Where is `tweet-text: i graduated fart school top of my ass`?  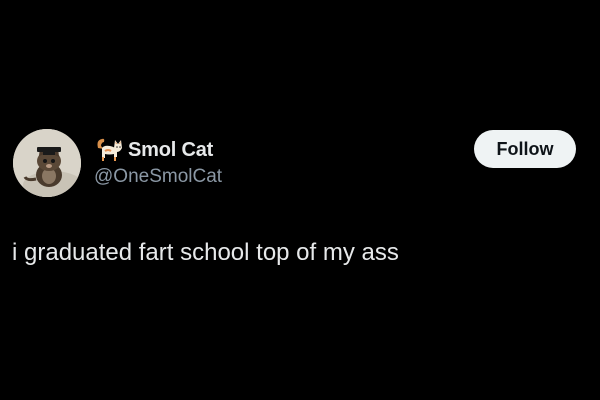
tweet-text: i graduated fart school top of my ass is located at coordinates (205, 252).